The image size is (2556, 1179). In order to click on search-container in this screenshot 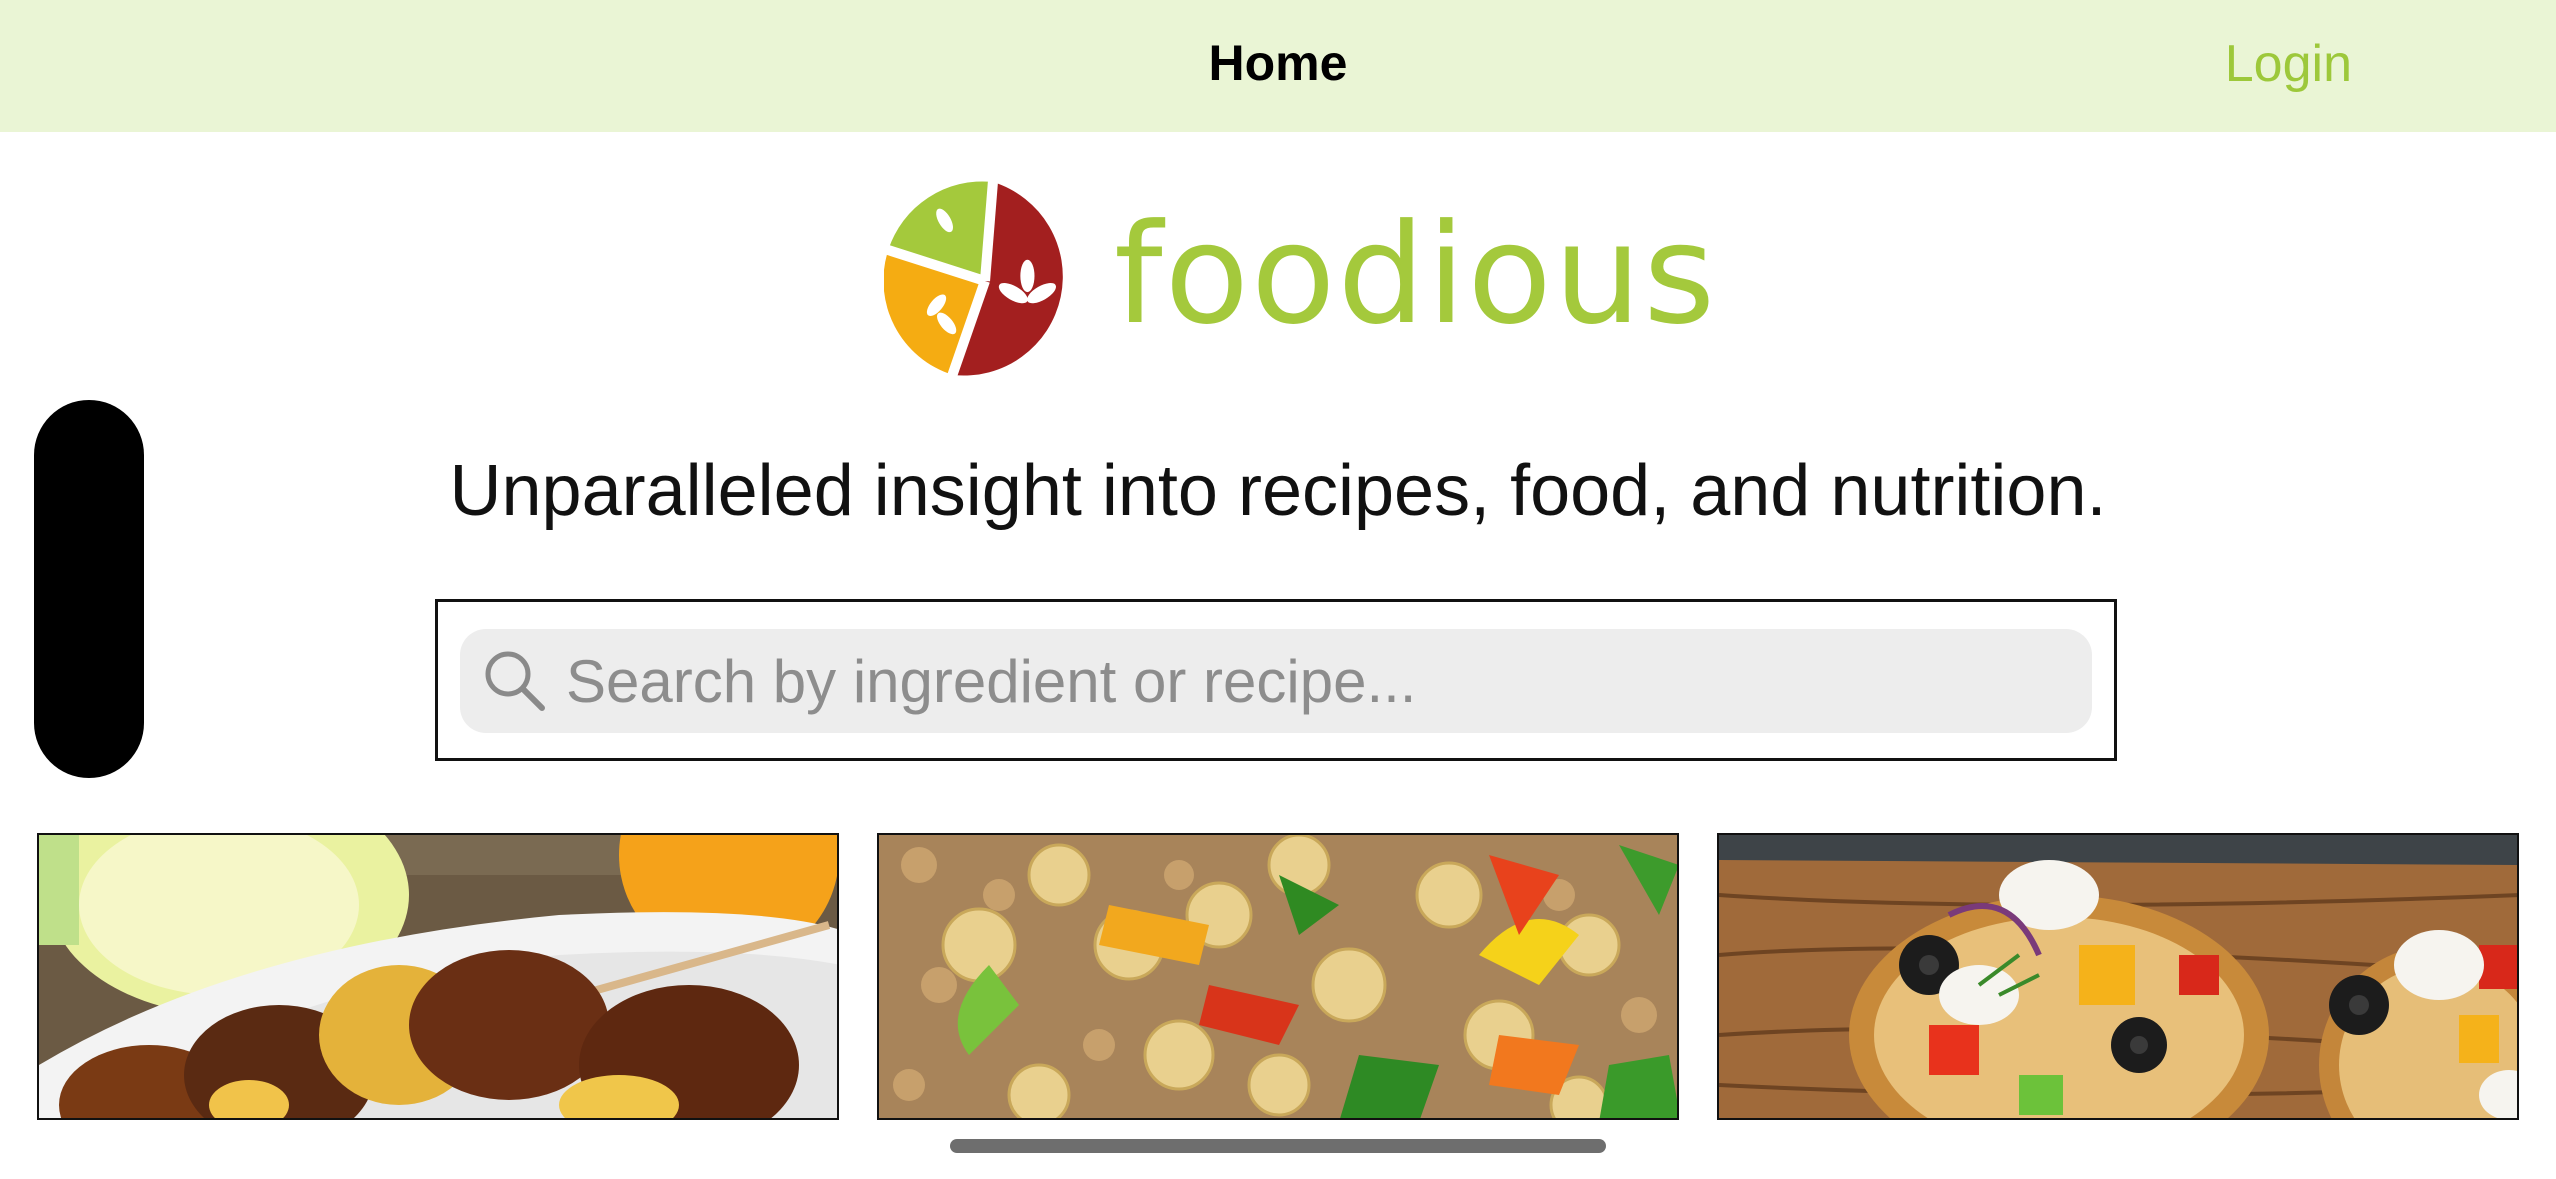, I will do `click(1276, 680)`.